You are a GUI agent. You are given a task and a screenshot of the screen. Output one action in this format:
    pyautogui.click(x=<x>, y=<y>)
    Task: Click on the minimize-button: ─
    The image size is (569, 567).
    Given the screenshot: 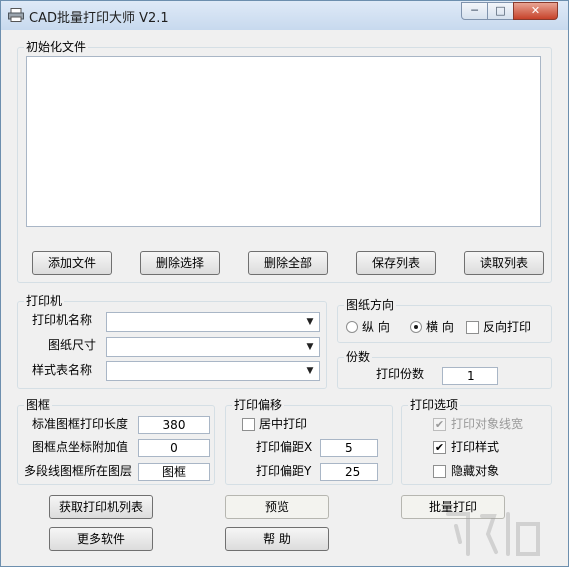 What is the action you would take?
    pyautogui.click(x=474, y=11)
    